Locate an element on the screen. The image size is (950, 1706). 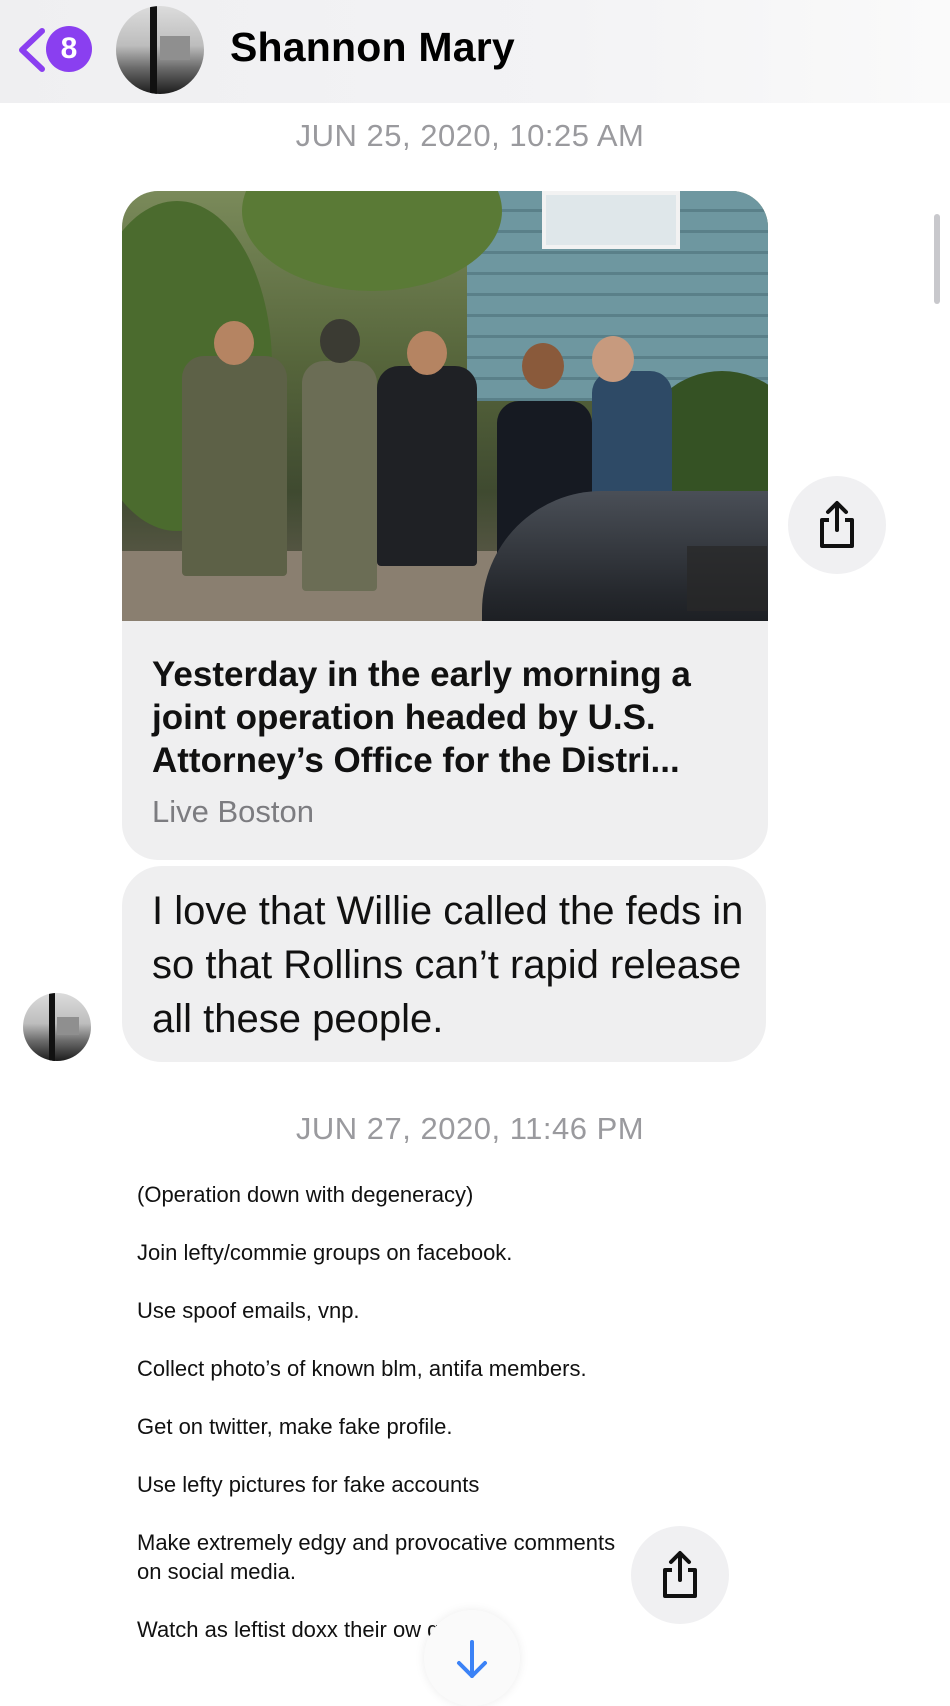
arrow-down-icon is located at coordinates (472, 1659).